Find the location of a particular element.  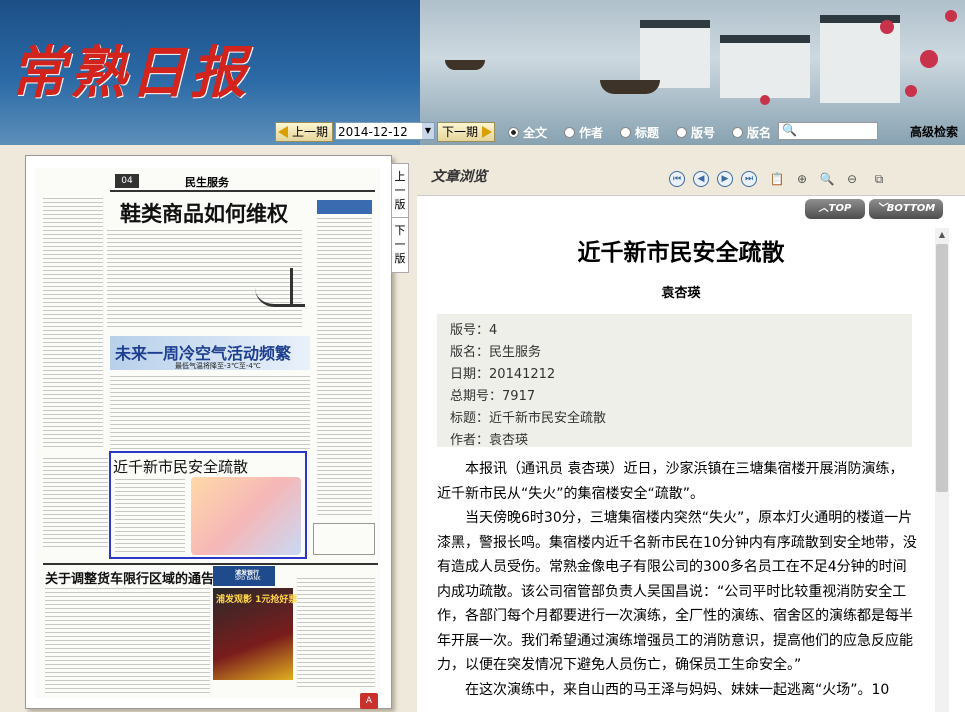

info-box is located at coordinates (344, 539).